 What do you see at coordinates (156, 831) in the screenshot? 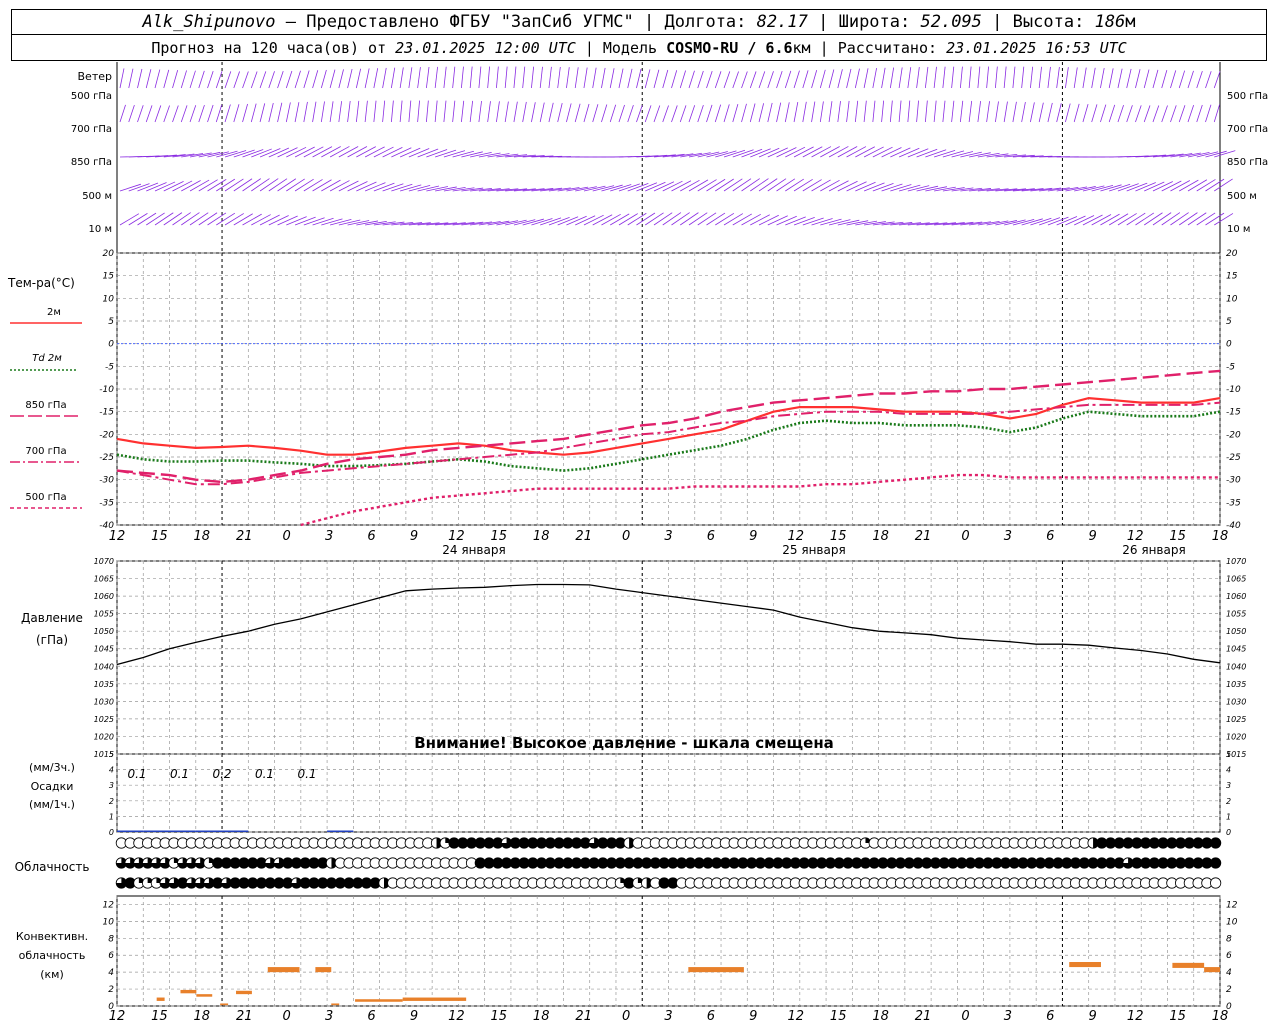
I see `precip-bar` at bounding box center [156, 831].